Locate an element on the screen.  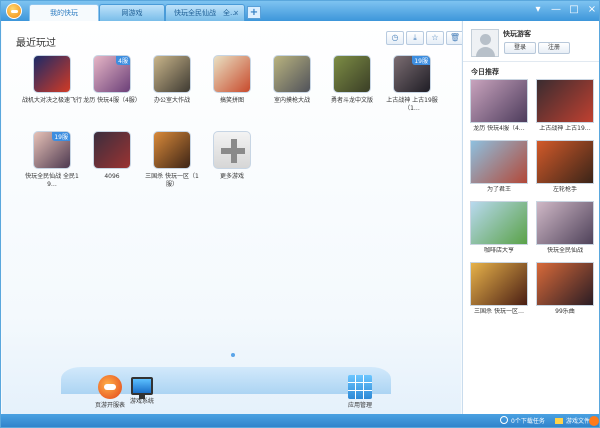
recommend-item: 快玩全民仙战 is located at coordinates (565, 228).